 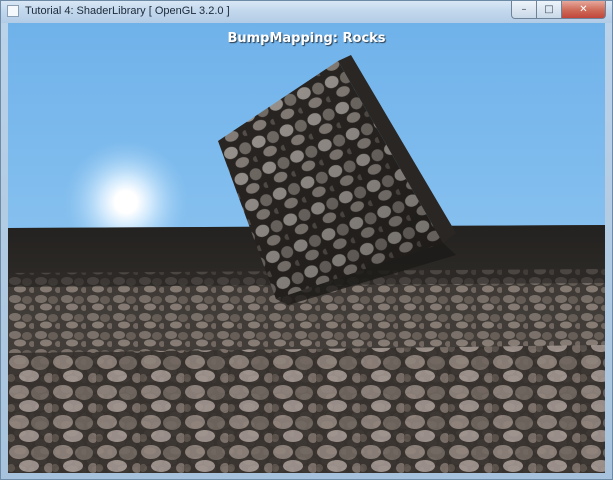 I want to click on maximize-button: □, so click(x=549, y=10).